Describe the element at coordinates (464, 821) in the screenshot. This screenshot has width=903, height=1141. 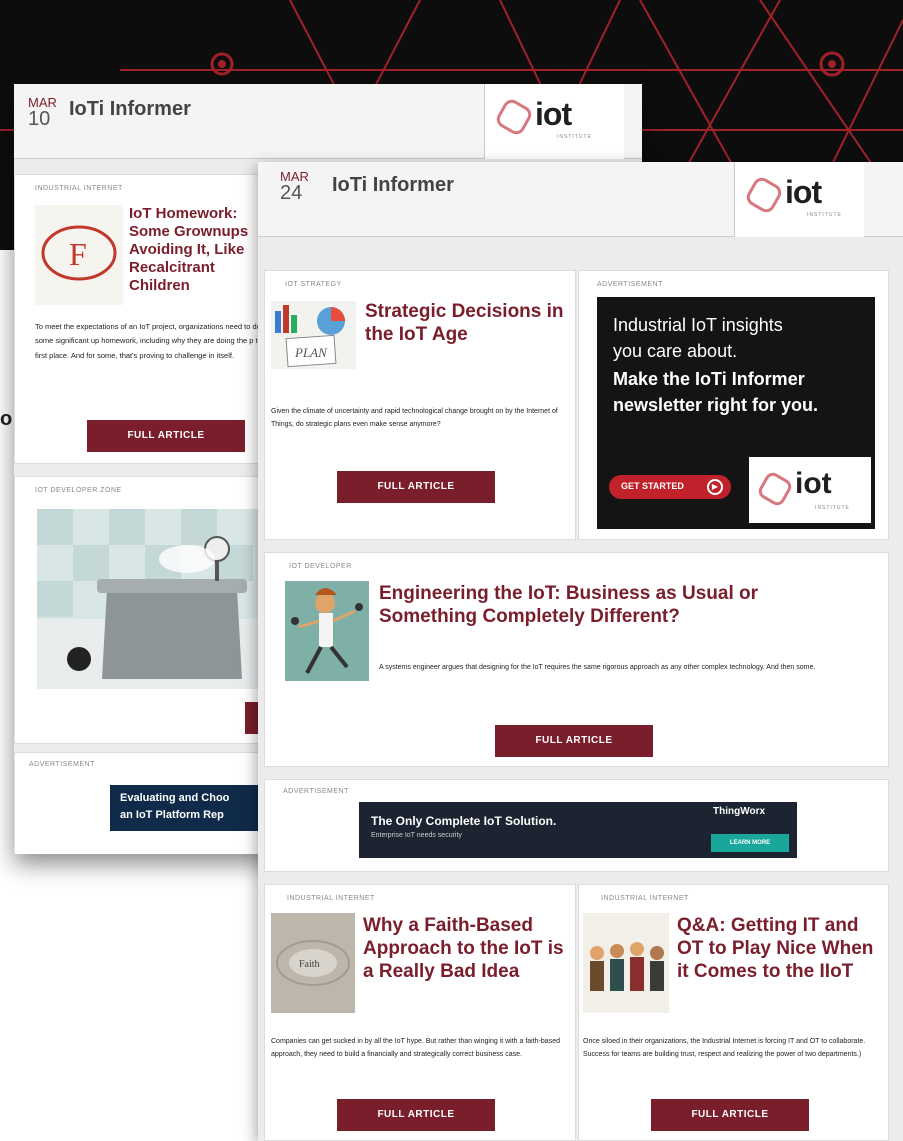
I see `ad-line-1: The Only Complete IoT Solution.` at that location.